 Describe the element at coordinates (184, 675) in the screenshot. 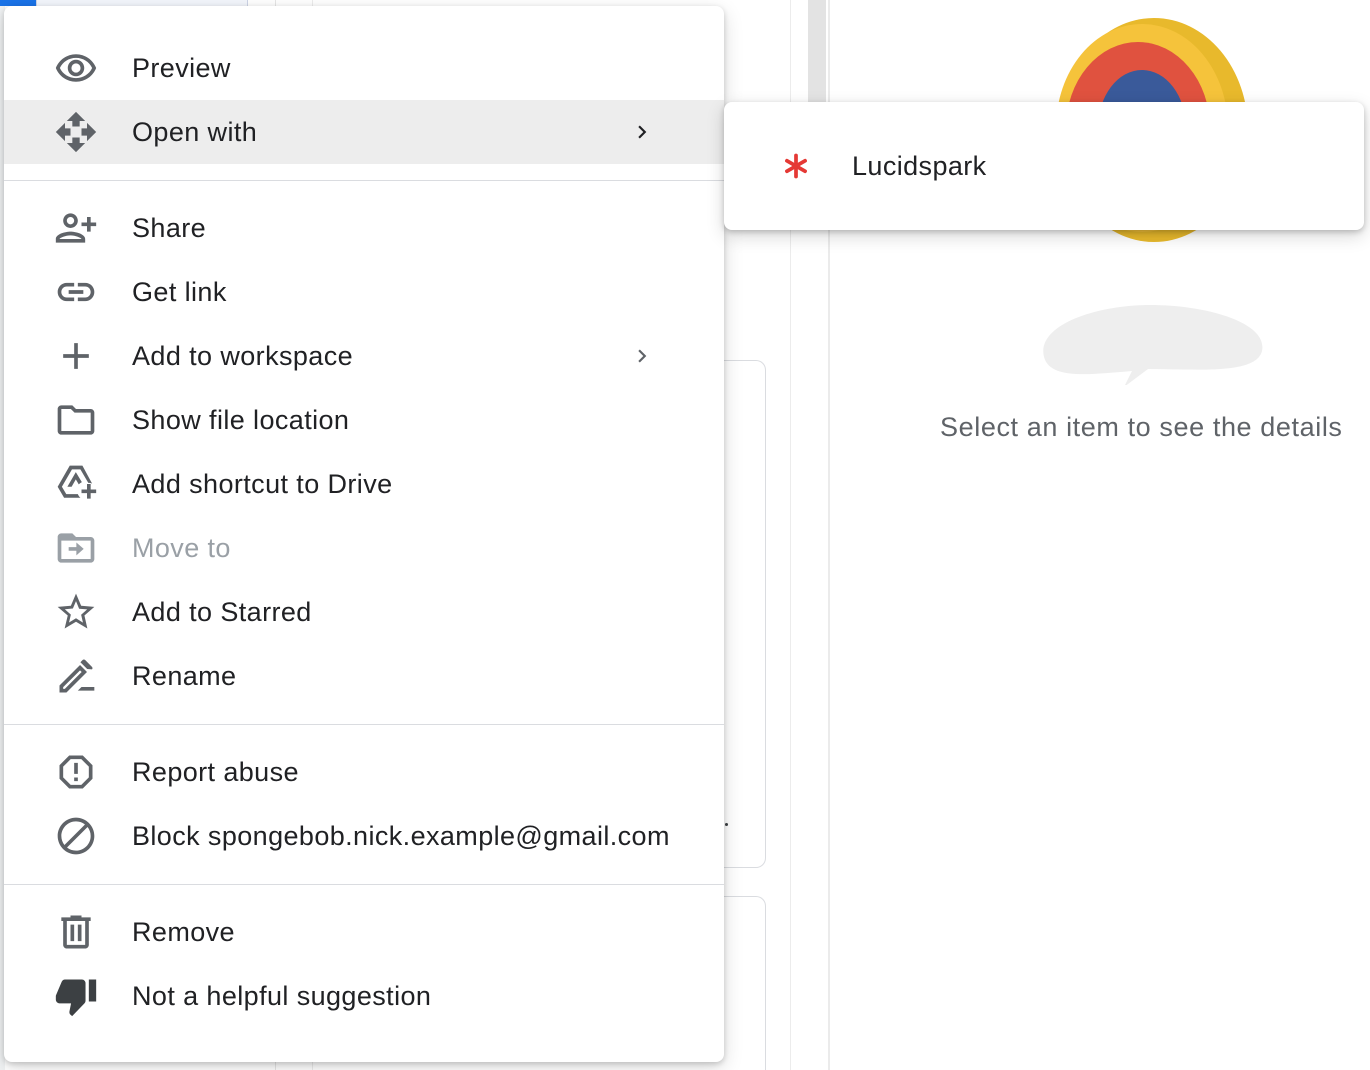

I see `menu-item-label: Rename` at that location.